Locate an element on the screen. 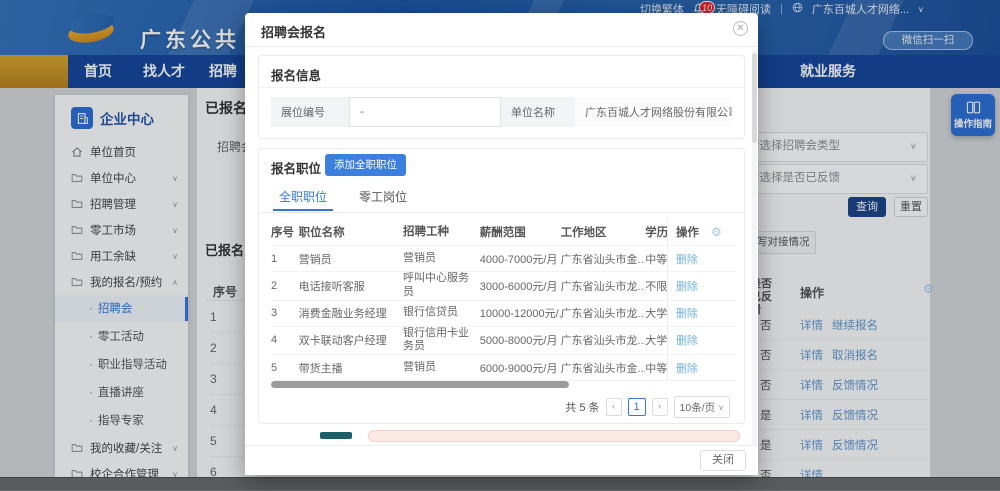 This screenshot has width=1000, height=491. position-table-row: 5 带货主播 营销员 6000-9000元/月 广东省汕头市金... 中等 删除 is located at coordinates (504, 368).